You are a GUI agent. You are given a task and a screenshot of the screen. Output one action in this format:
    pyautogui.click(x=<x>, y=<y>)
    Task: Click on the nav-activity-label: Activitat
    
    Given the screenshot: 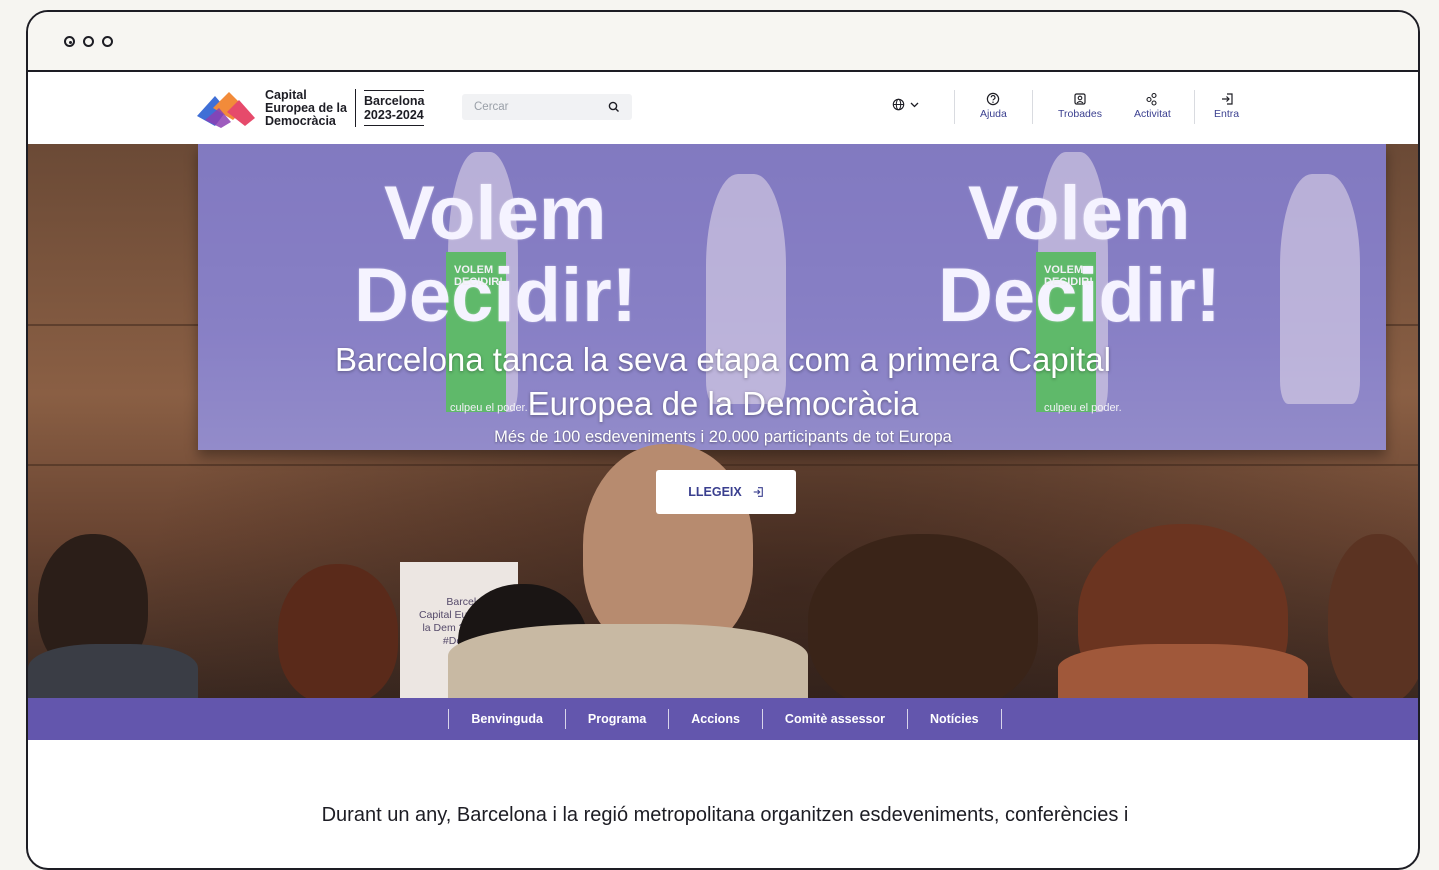 What is the action you would take?
    pyautogui.click(x=1152, y=114)
    